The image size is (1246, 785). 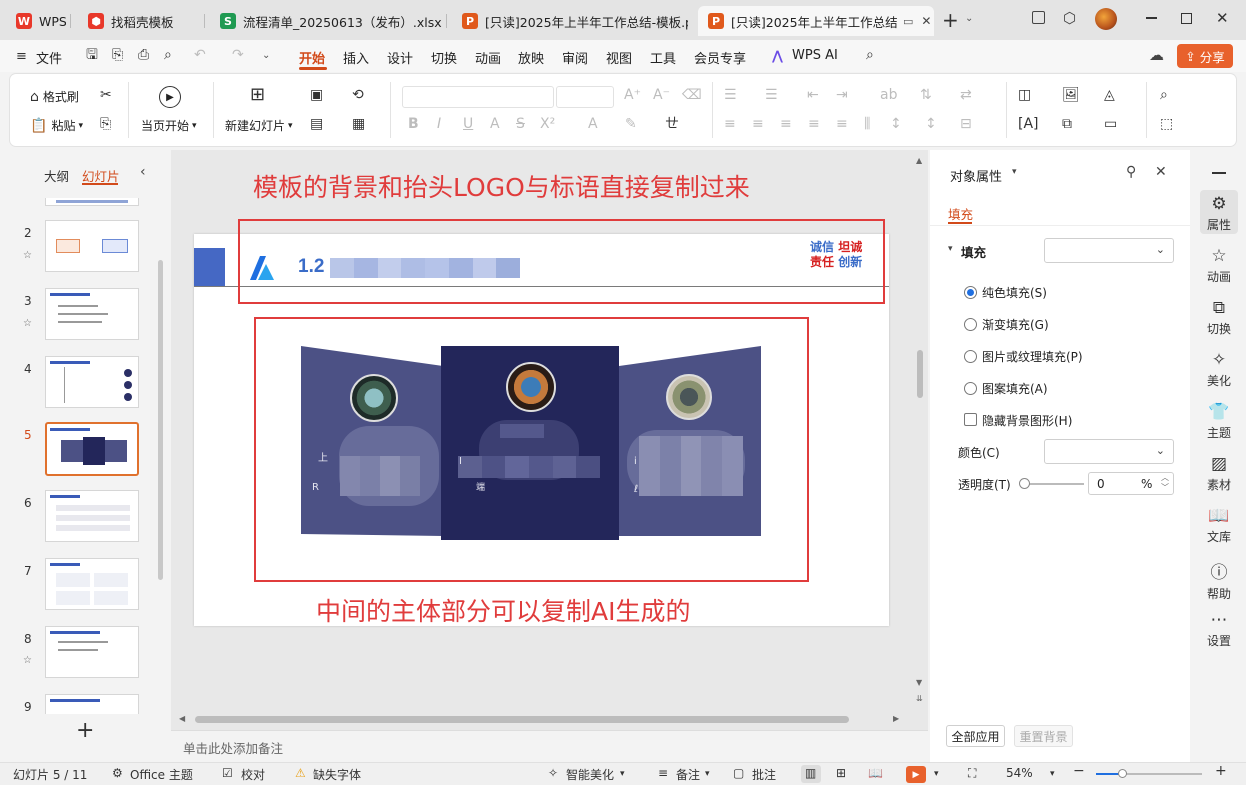 What do you see at coordinates (931, 124) in the screenshot?
I see `paragraph-spacing-icon: ↕` at bounding box center [931, 124].